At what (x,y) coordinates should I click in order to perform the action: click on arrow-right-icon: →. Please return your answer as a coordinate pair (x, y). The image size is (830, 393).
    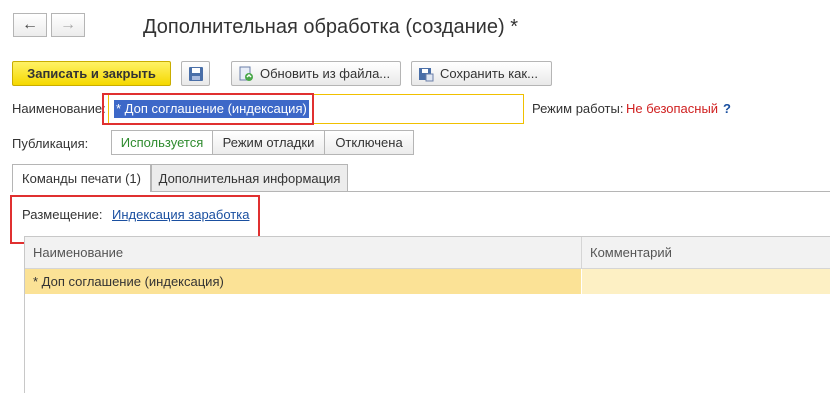
    Looking at the image, I should click on (68, 24).